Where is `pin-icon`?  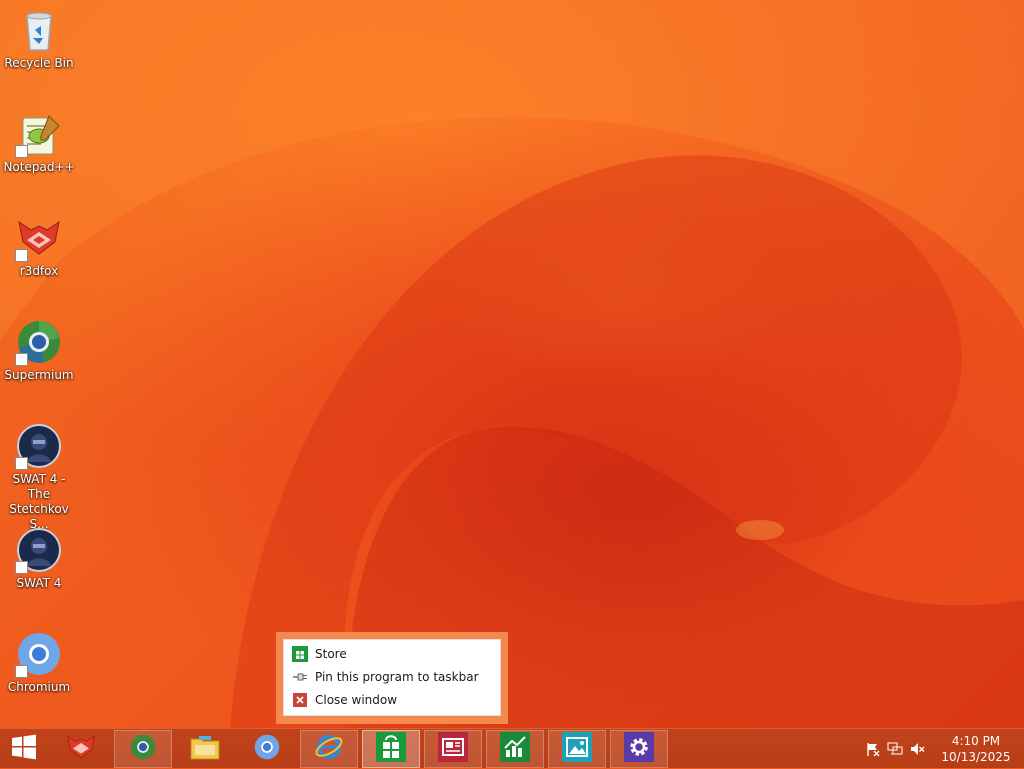
pin-icon is located at coordinates (300, 677).